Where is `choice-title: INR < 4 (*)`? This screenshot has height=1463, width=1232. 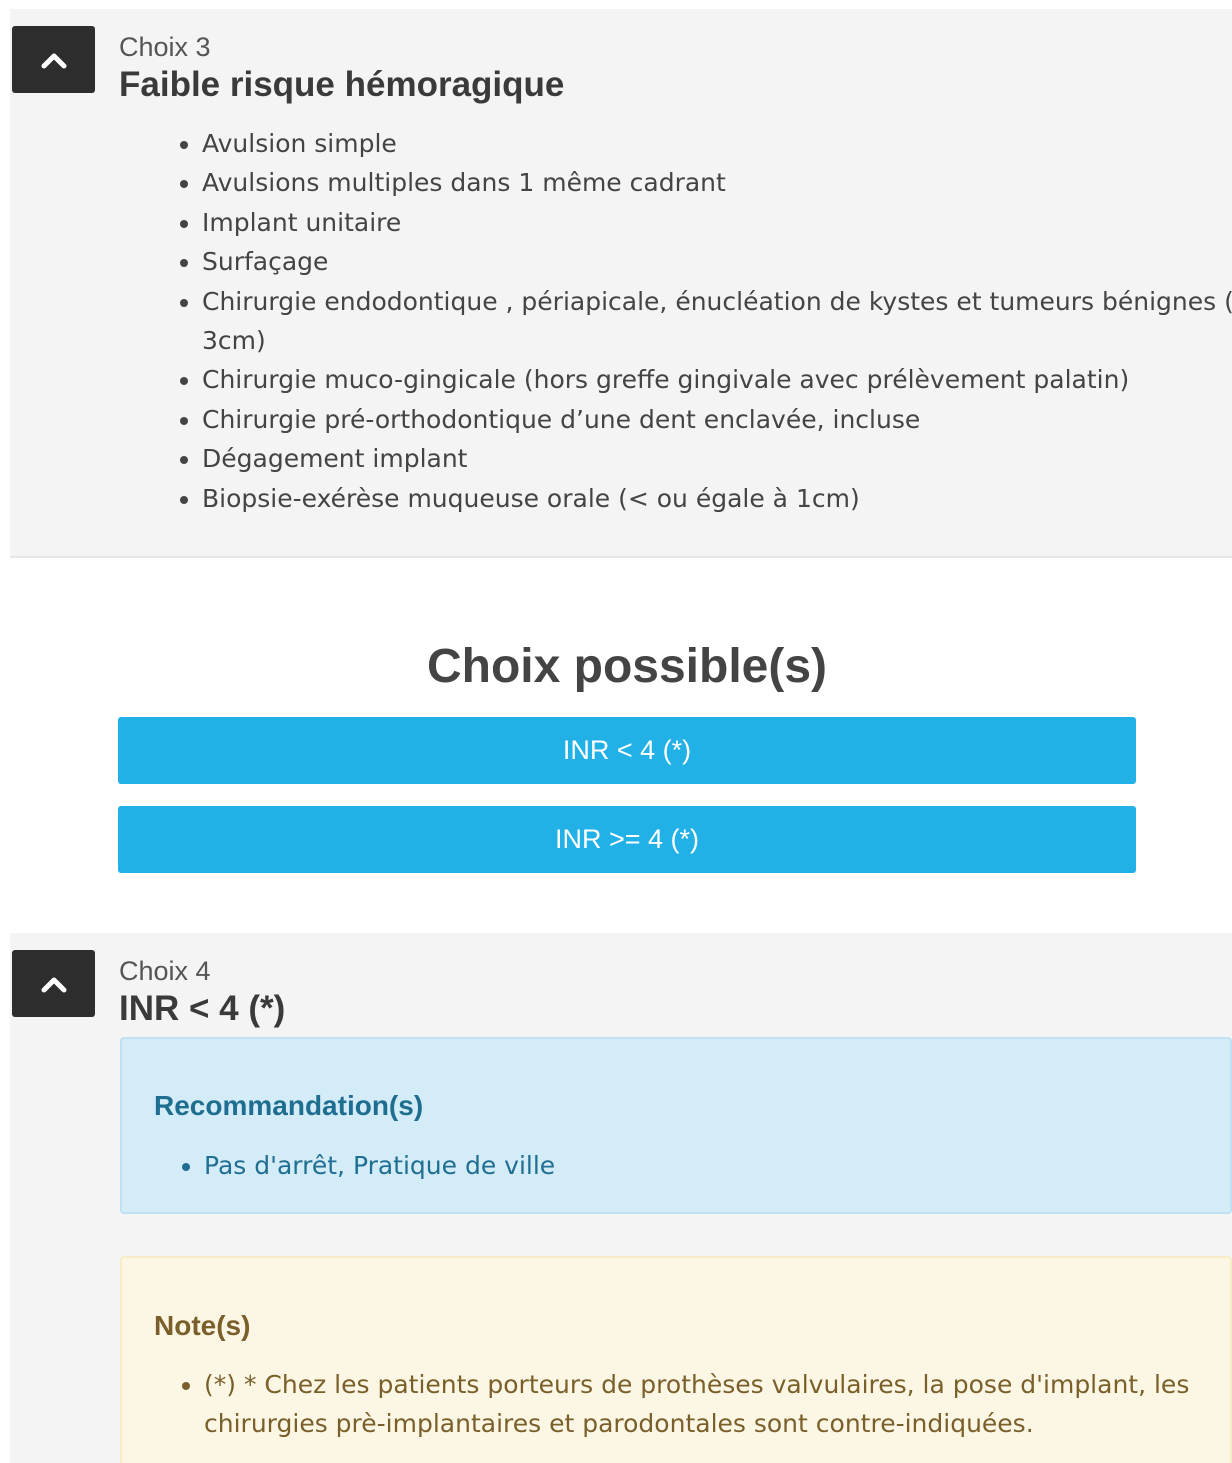
choice-title: INR < 4 (*) is located at coordinates (202, 1008).